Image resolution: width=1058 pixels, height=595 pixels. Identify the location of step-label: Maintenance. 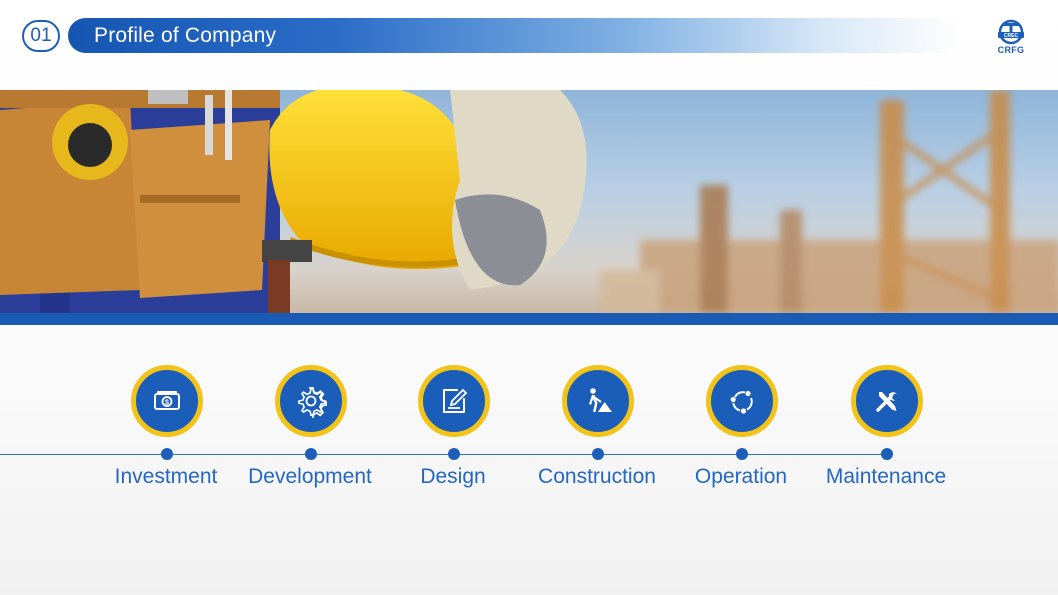
(886, 476).